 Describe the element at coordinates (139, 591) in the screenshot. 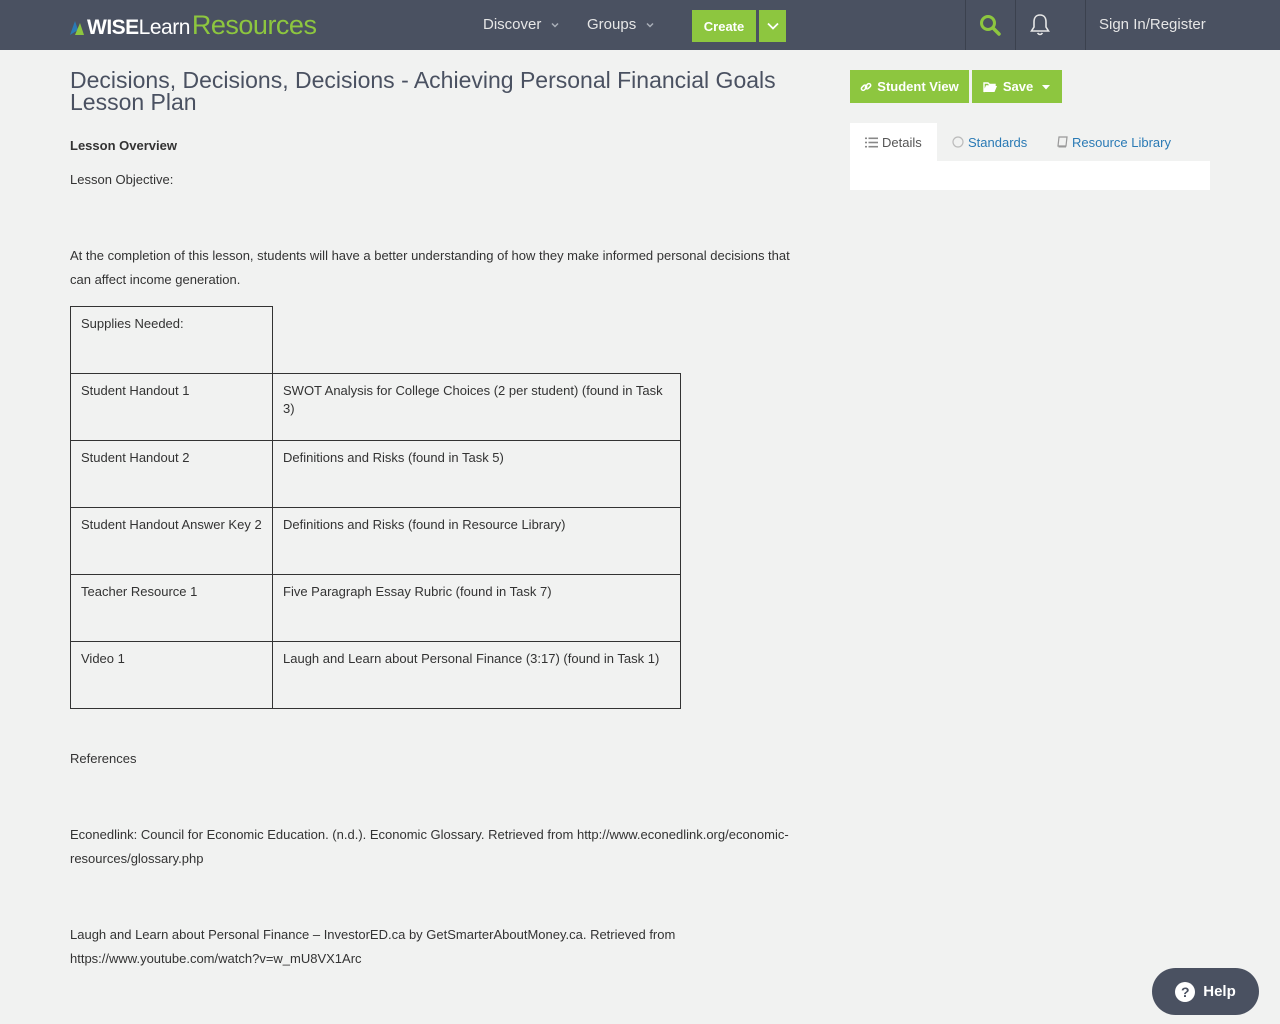

I see `supply-item: Teacher Resource 1` at that location.